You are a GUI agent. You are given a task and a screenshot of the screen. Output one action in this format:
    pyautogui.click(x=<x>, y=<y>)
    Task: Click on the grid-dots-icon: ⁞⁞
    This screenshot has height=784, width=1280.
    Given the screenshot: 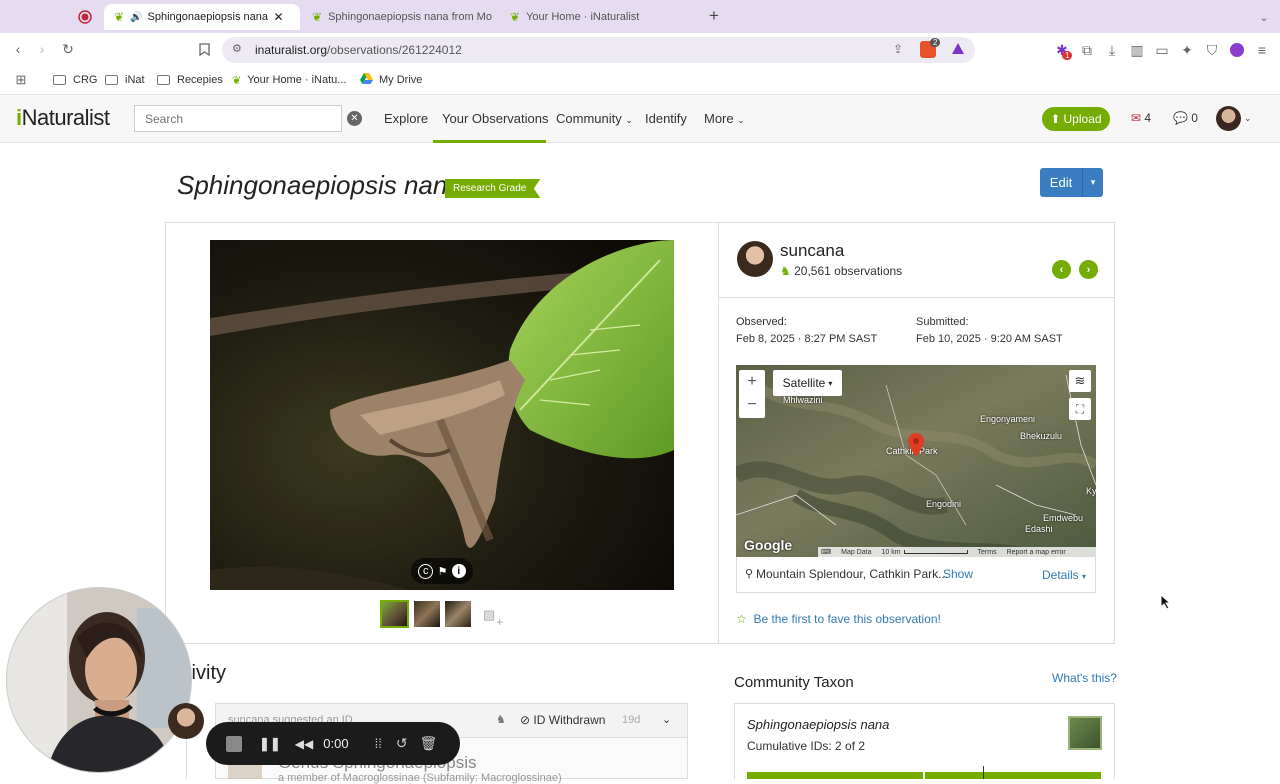 What is the action you would take?
    pyautogui.click(x=378, y=743)
    